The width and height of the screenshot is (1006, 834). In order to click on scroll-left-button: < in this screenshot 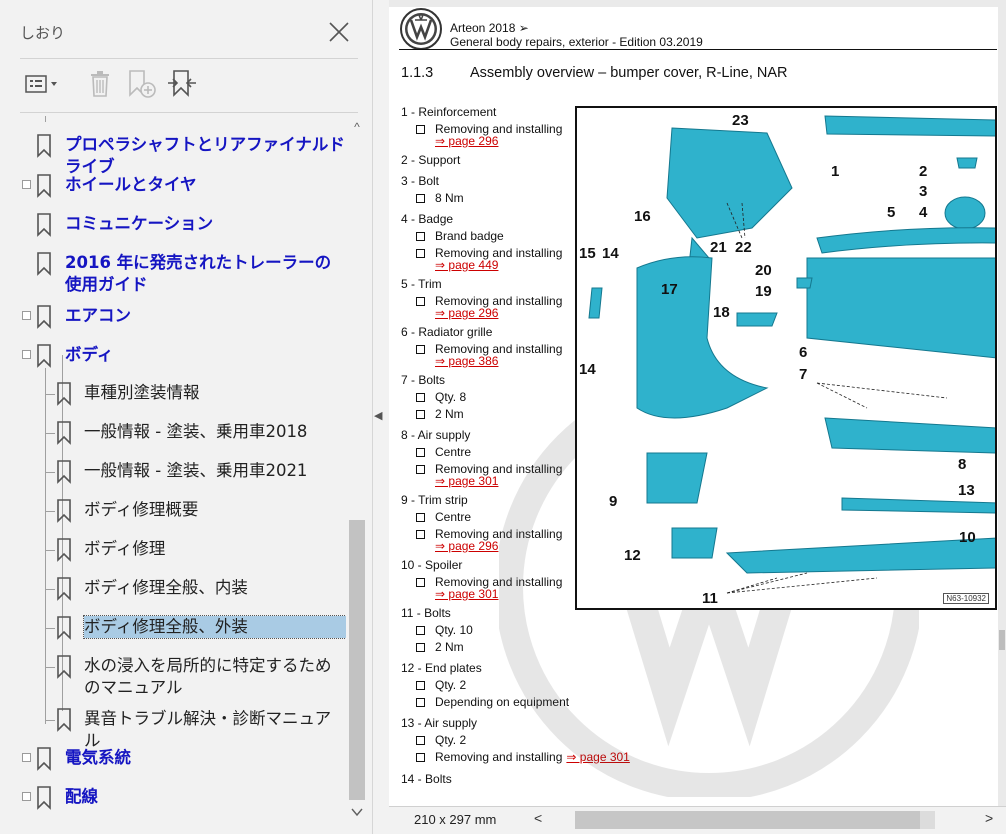, I will do `click(538, 818)`.